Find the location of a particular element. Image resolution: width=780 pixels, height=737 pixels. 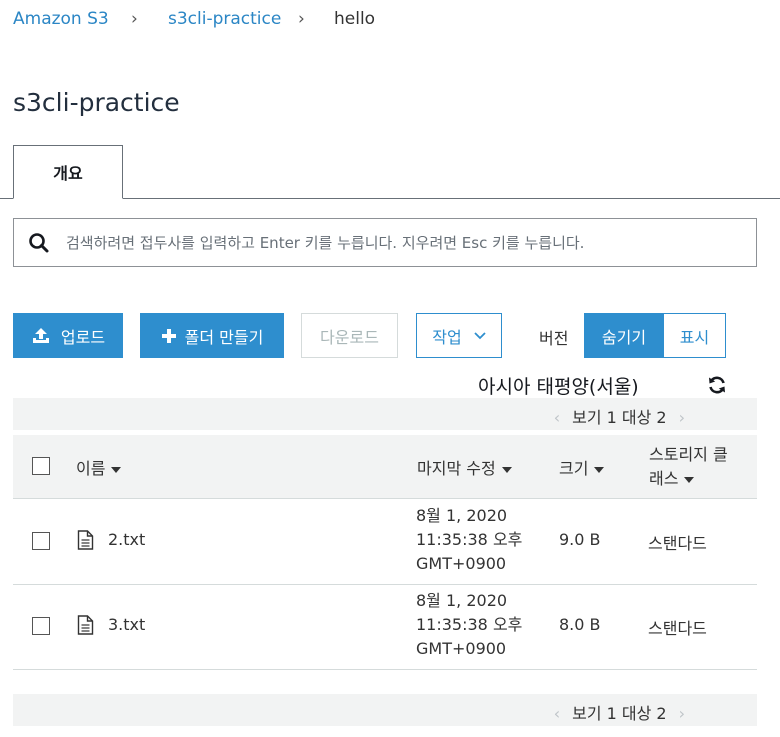

pagination-bar-bottom: ‹ 보기 1 대상 2 › is located at coordinates (385, 710).